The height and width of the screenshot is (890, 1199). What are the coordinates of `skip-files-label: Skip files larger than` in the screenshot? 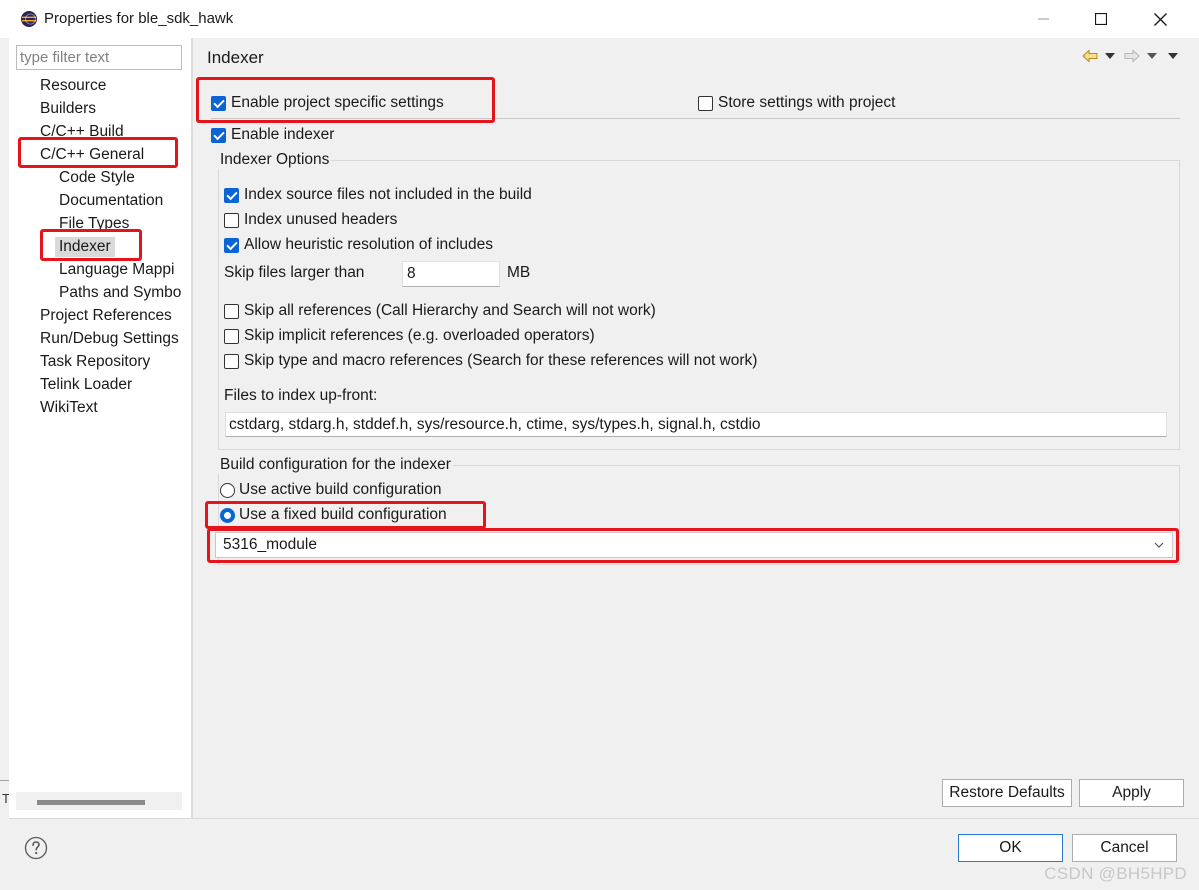 It's located at (294, 272).